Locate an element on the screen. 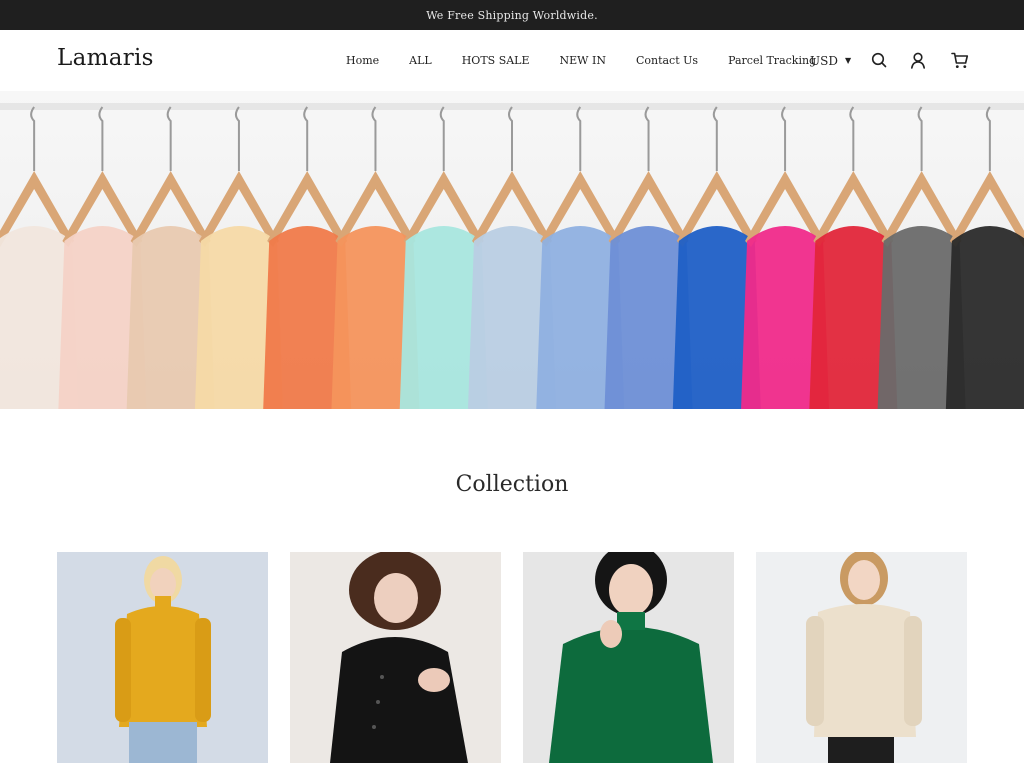 This screenshot has height=768, width=1024. brand-logo: Lamaris is located at coordinates (105, 58).